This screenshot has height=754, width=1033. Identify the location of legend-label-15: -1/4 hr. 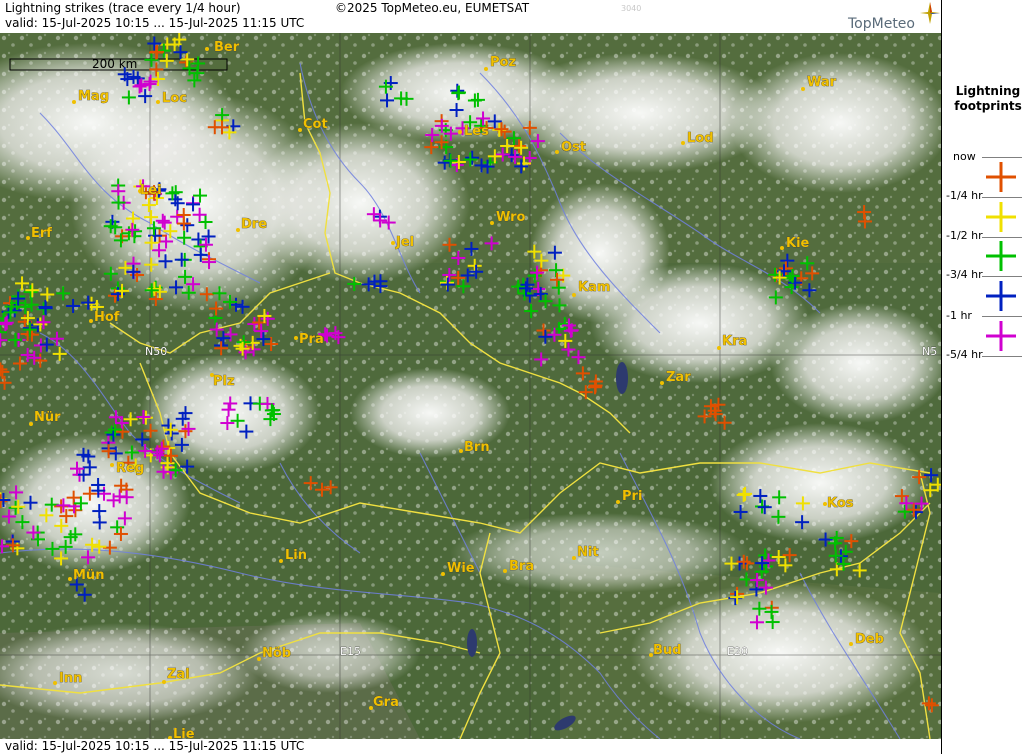
(964, 195).